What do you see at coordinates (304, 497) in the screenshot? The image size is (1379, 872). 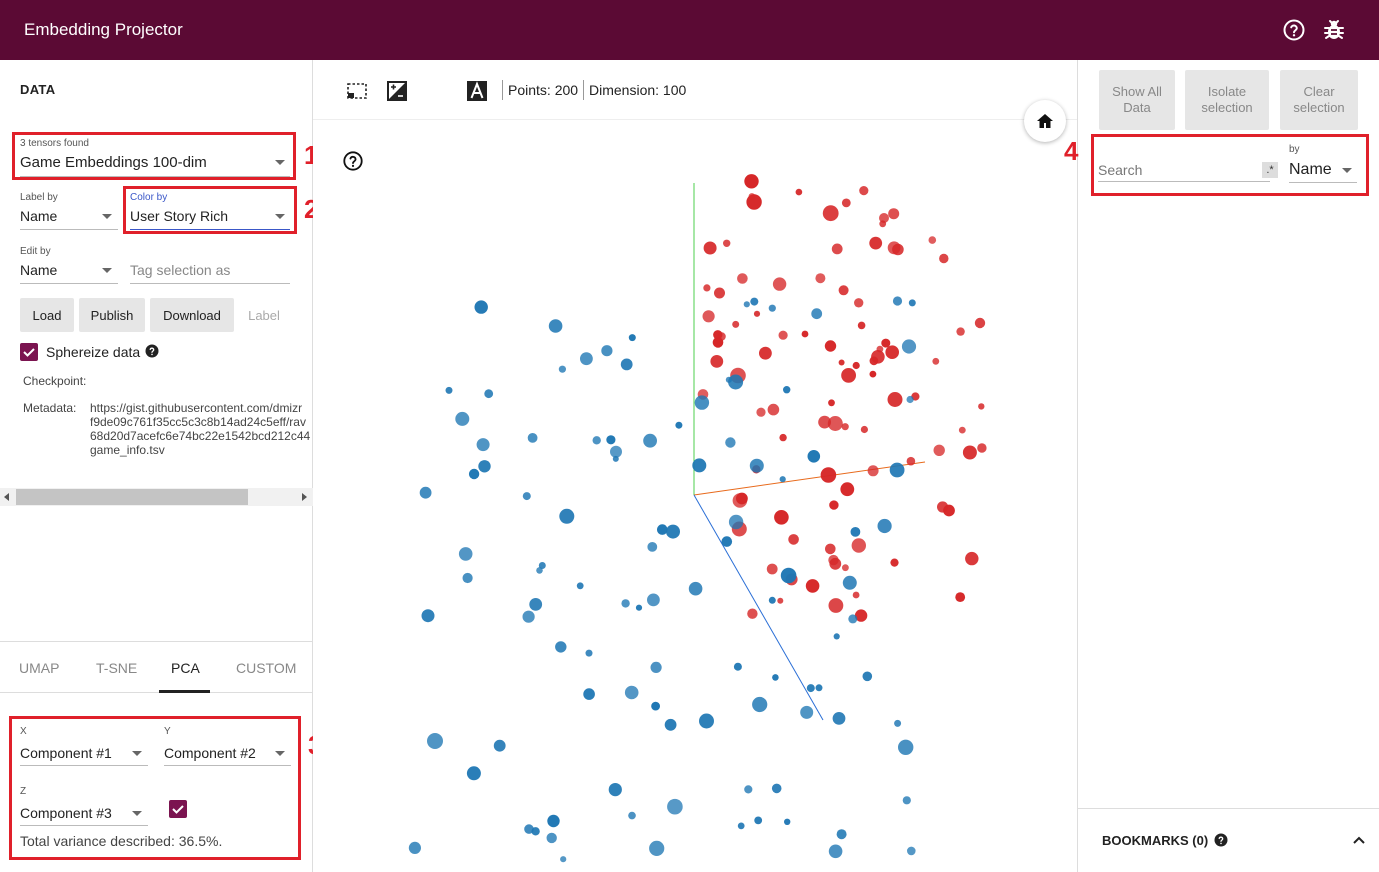 I see `chevron-right-icon` at bounding box center [304, 497].